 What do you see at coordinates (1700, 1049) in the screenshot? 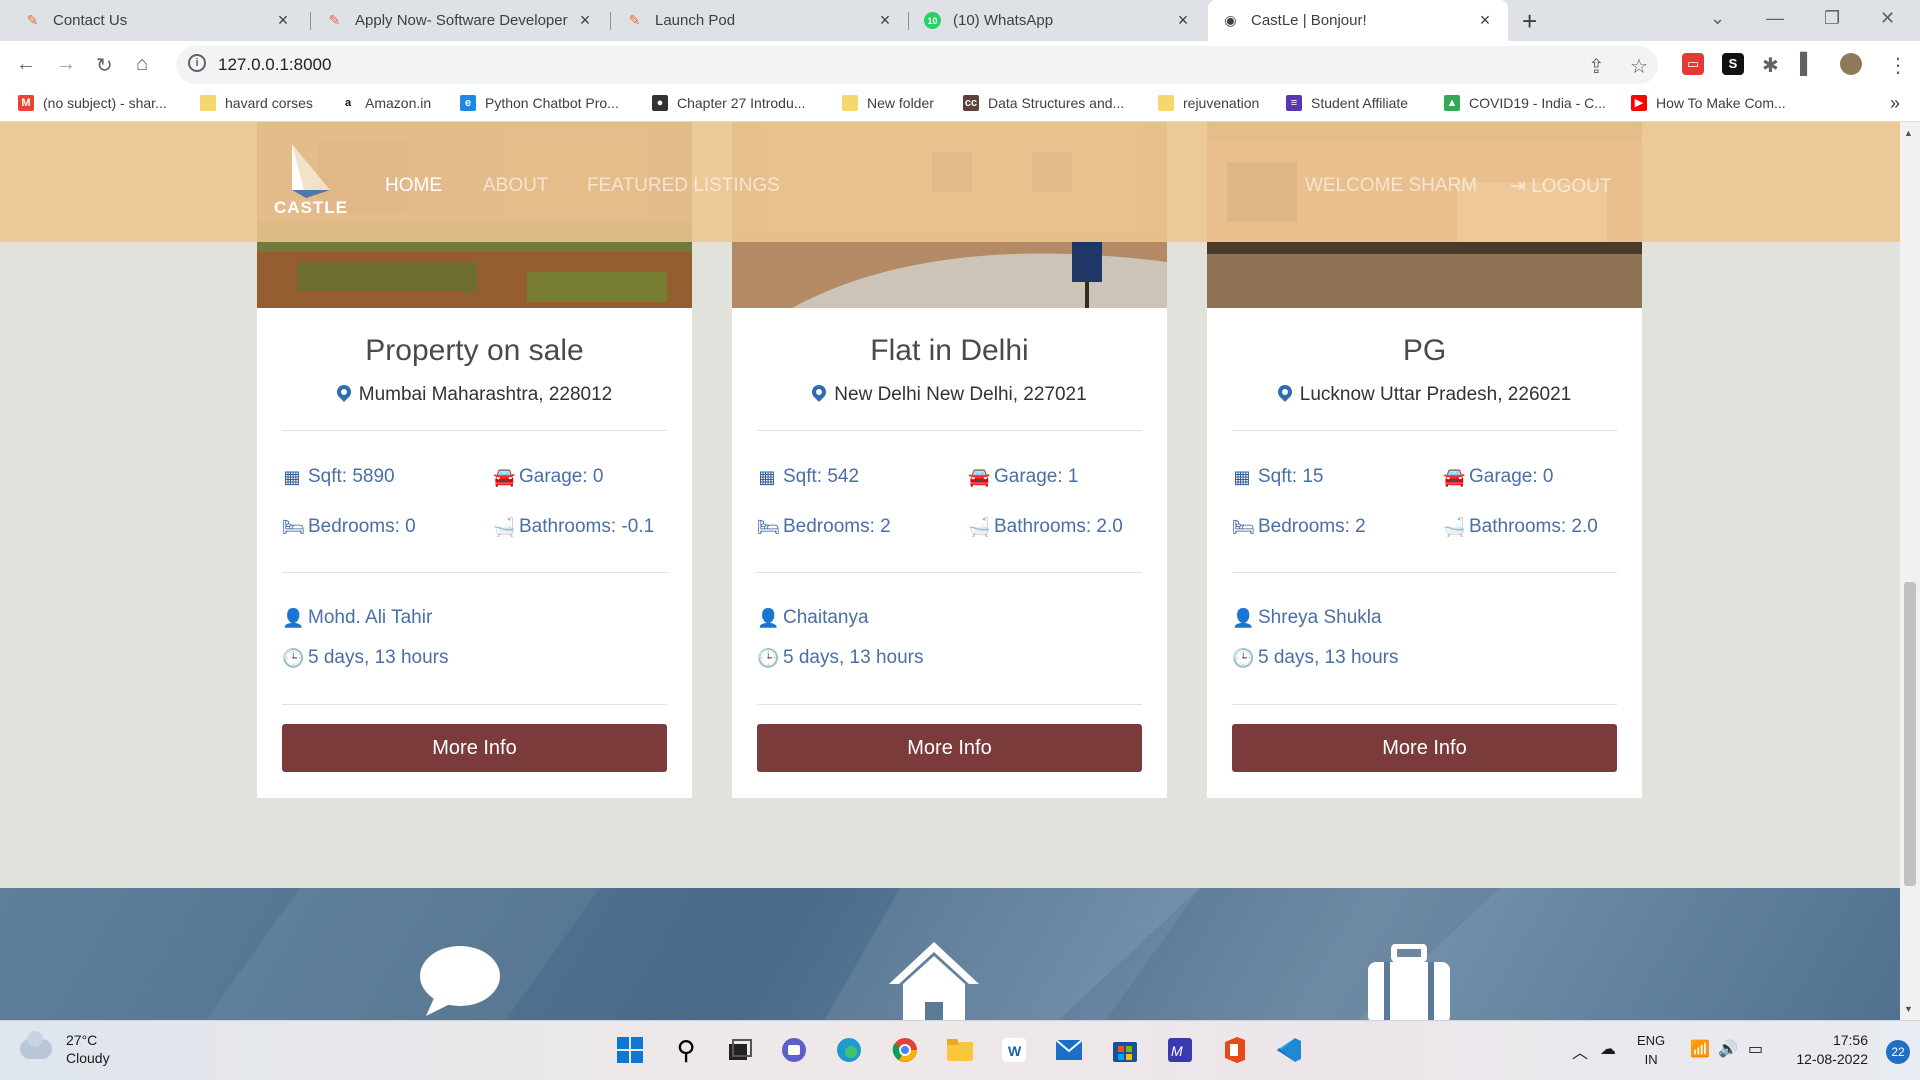
I see `wifi-icon: 📶` at bounding box center [1700, 1049].